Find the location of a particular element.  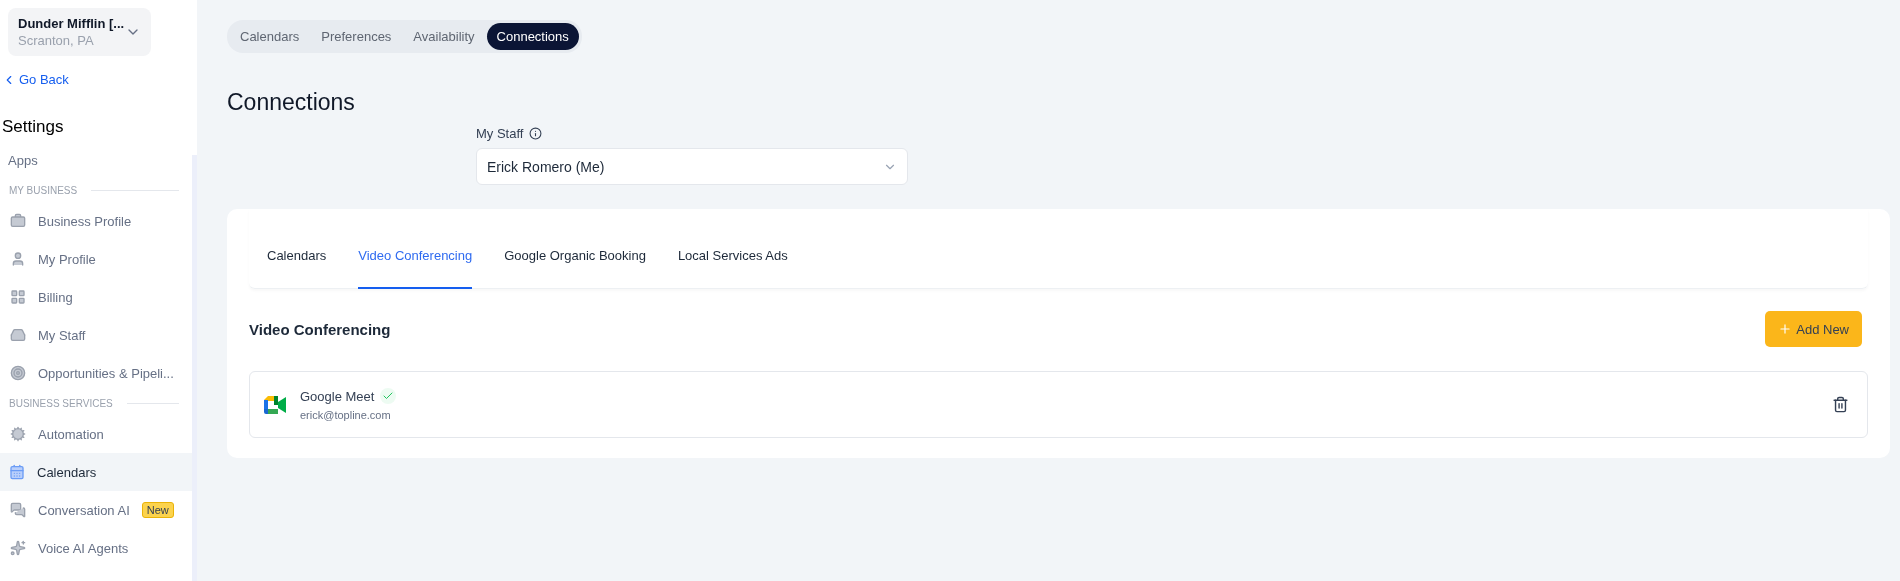

tab: Local Services Ads is located at coordinates (732, 268).